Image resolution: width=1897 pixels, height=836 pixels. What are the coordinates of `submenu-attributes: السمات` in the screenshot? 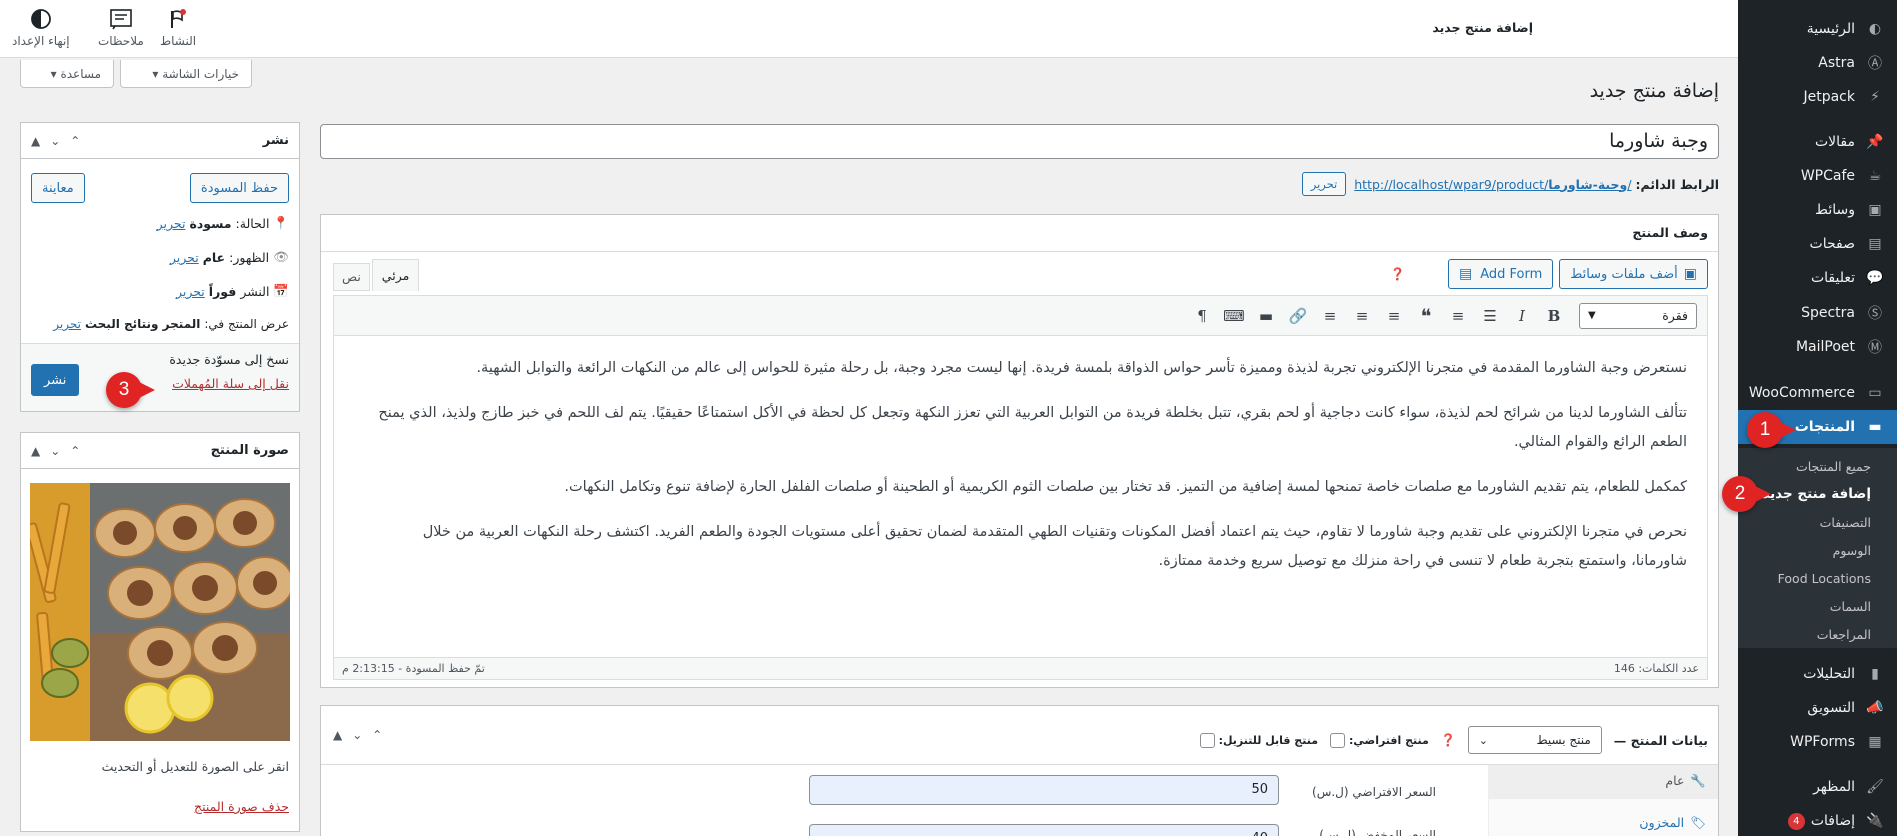 It's located at (1817, 606).